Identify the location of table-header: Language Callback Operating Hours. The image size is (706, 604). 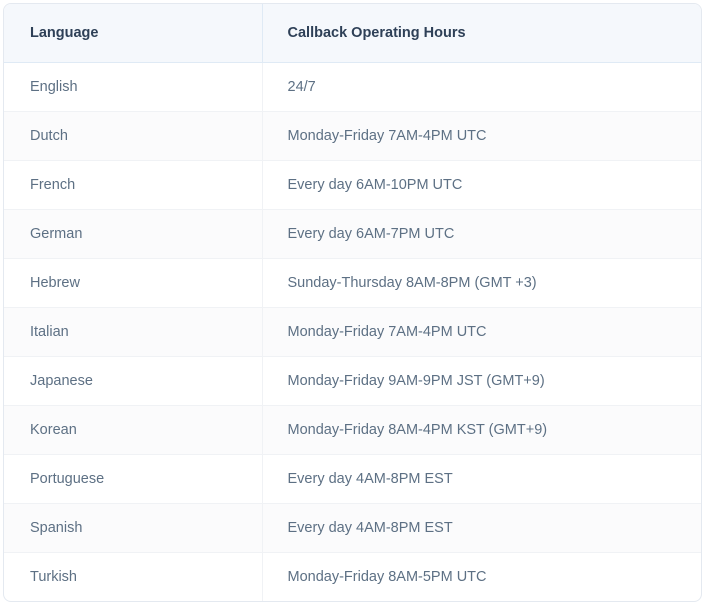
(352, 33).